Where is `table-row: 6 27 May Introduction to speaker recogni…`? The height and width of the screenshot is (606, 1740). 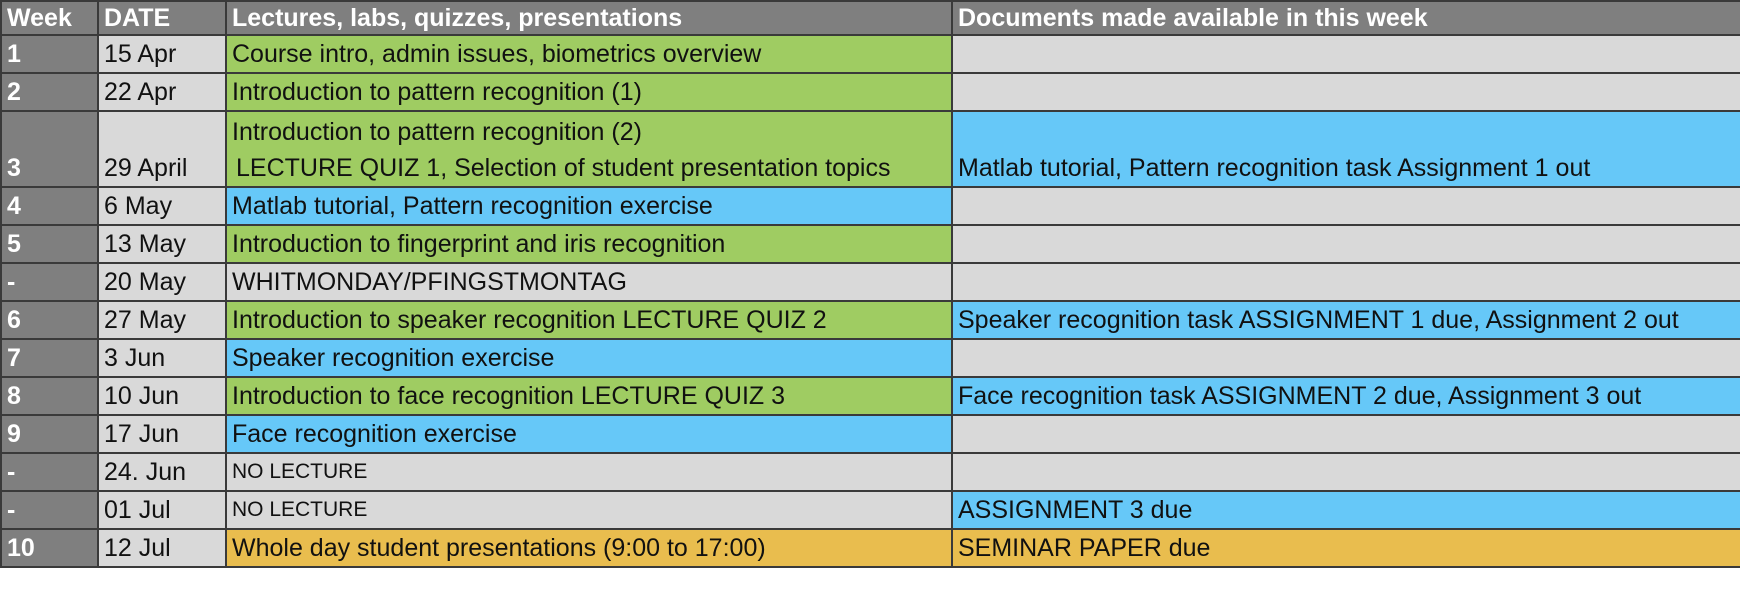 table-row: 6 27 May Introduction to speaker recogni… is located at coordinates (870, 320).